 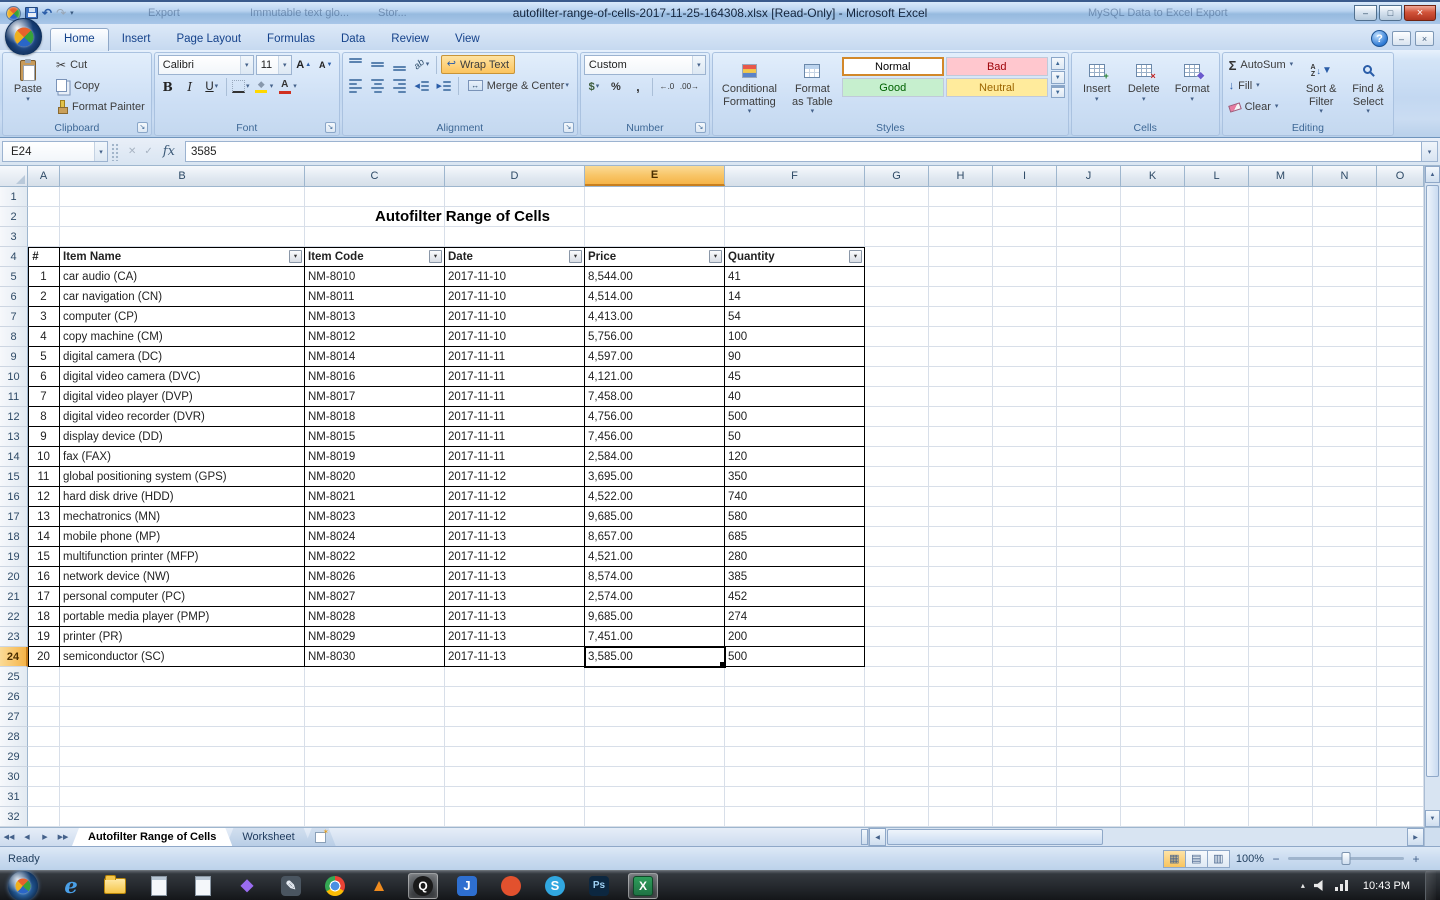 I want to click on cell-L20, so click(x=1217, y=577).